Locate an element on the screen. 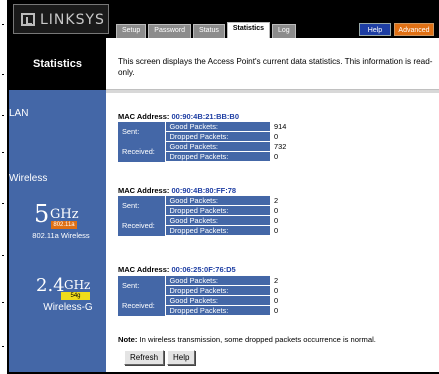 The width and height of the screenshot is (439, 374). received-good-value: 732 is located at coordinates (305, 146).